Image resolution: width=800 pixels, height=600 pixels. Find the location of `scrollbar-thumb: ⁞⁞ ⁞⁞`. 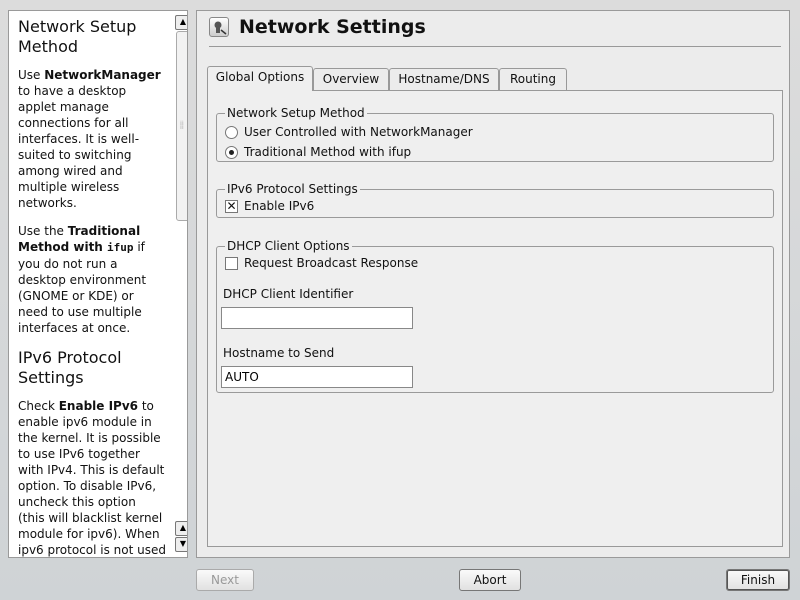

scrollbar-thumb: ⁞⁞ ⁞⁞ is located at coordinates (181, 126).